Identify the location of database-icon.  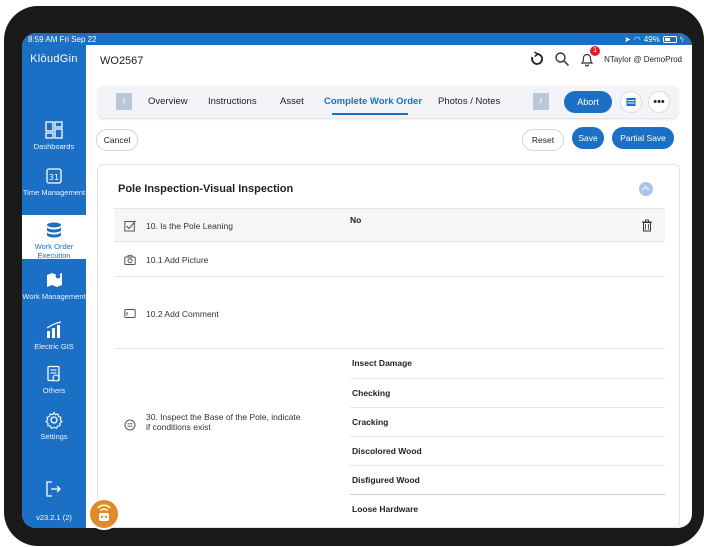
(54, 230).